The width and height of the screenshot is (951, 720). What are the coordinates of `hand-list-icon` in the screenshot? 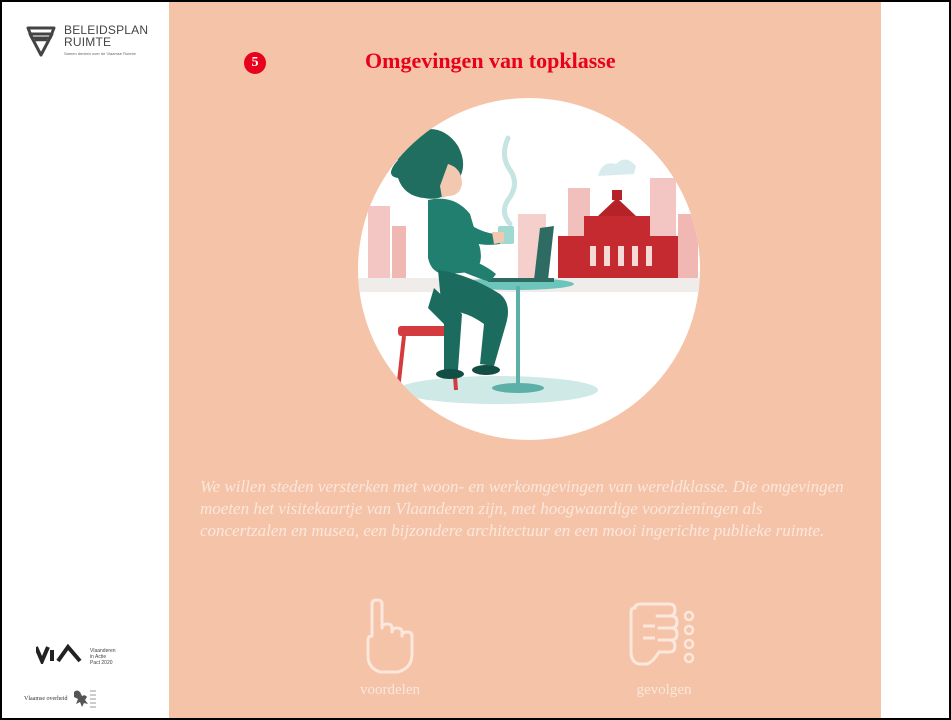 It's located at (662, 634).